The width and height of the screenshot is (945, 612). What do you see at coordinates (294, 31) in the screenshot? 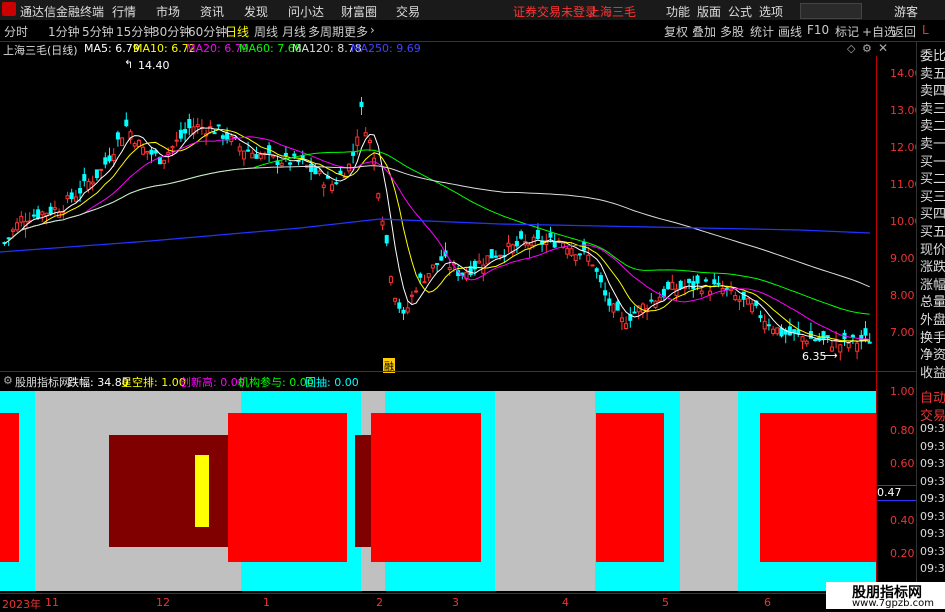
I see `period-tab-monthly: 月线` at bounding box center [294, 31].